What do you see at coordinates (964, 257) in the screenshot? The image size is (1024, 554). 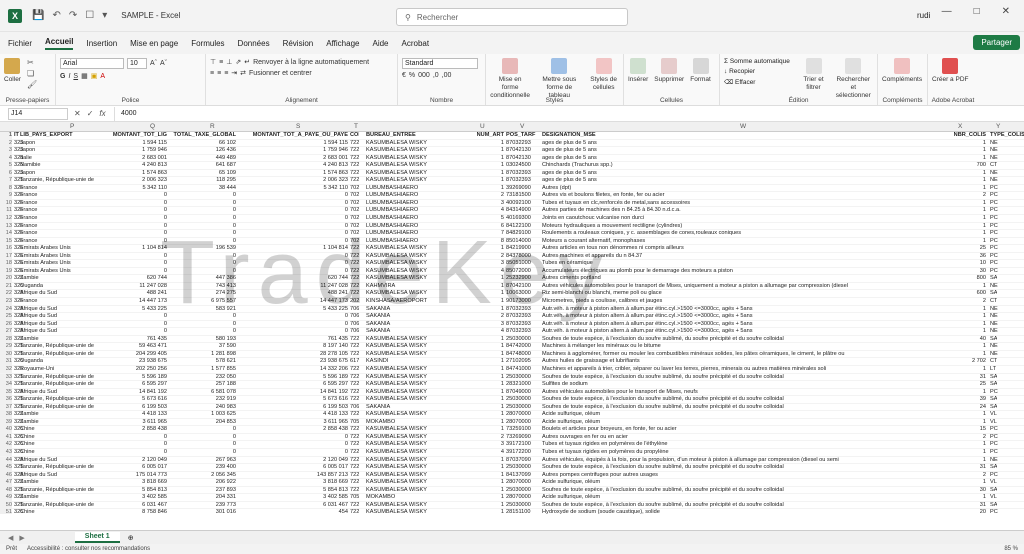 I see `cell: 36` at bounding box center [964, 257].